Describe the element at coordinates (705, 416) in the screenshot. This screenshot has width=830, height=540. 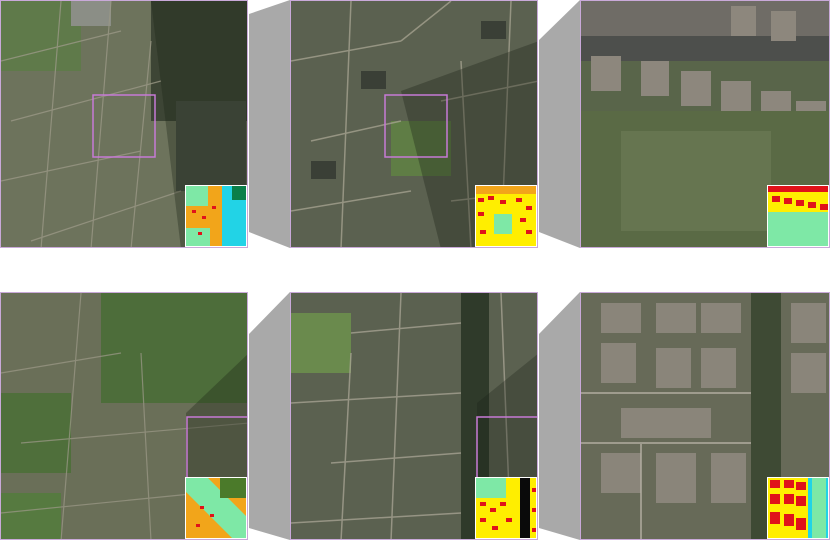
I see `row2-close-panel` at that location.